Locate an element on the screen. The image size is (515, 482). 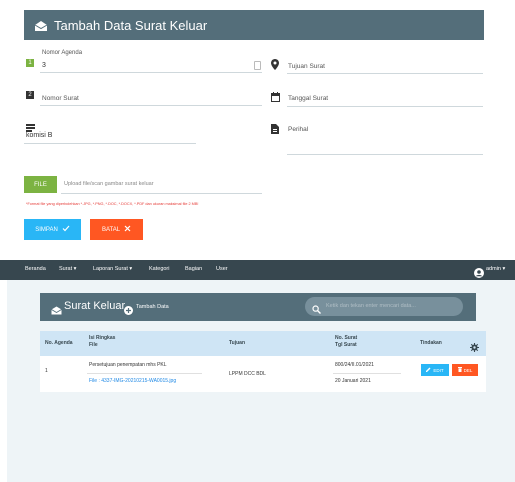
form-title: Tambah Data Surat Keluar is located at coordinates (131, 25).